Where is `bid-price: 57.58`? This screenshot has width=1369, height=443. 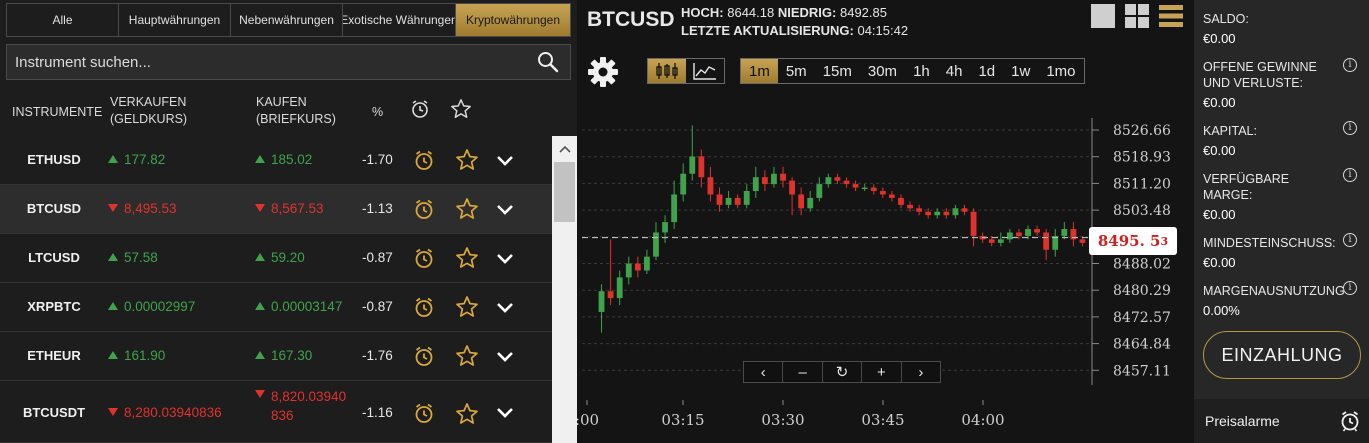 bid-price: 57.58 is located at coordinates (181, 257).